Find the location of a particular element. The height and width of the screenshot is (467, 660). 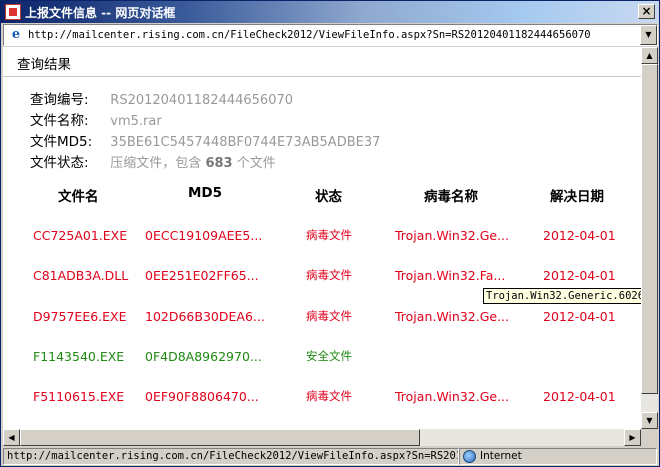

globe-icon is located at coordinates (469, 456).